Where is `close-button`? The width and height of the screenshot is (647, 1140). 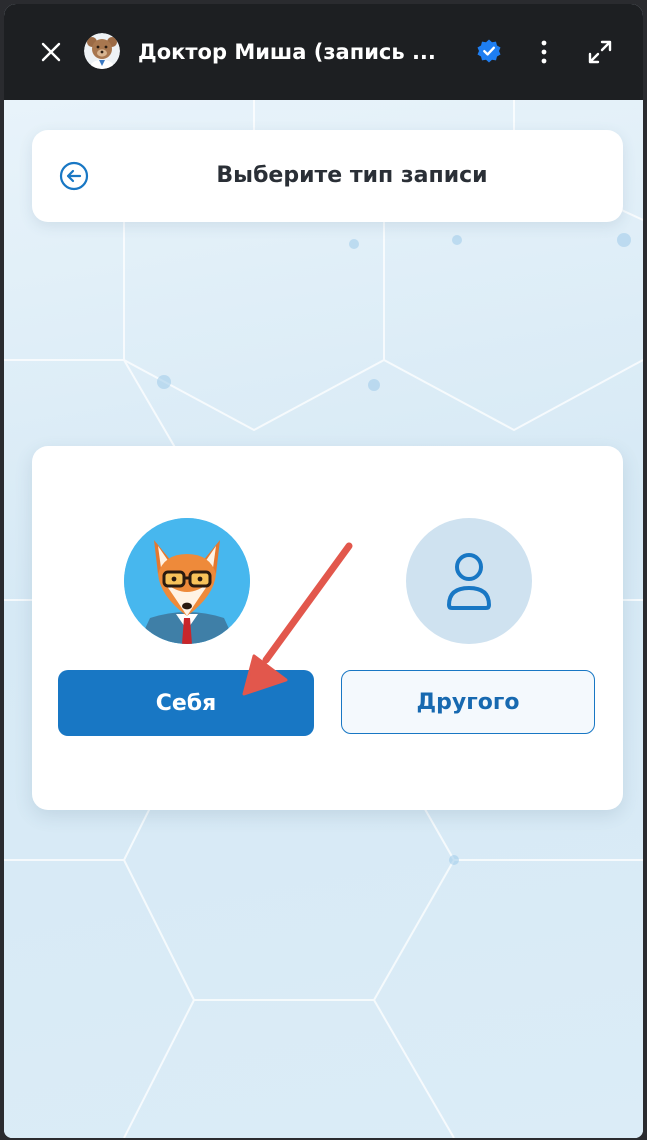 close-button is located at coordinates (51, 52).